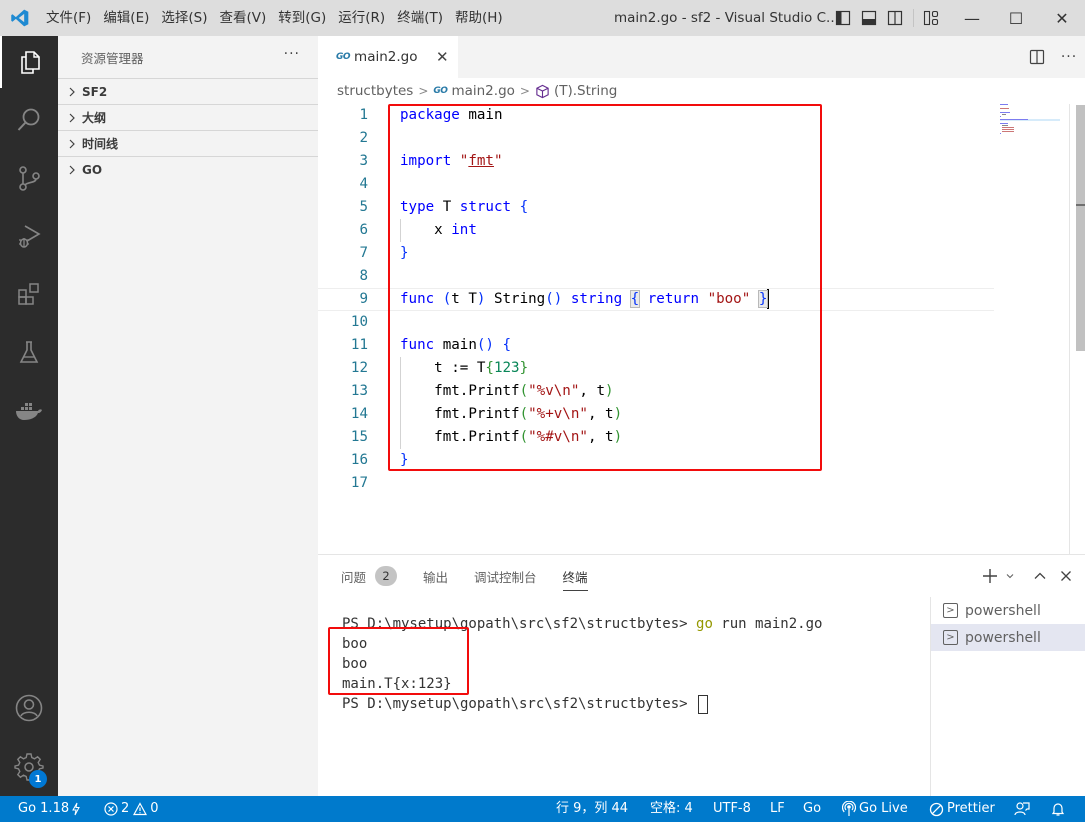 The image size is (1085, 822). What do you see at coordinates (479, 18) in the screenshot?
I see `menu-help: 帮助(H)` at bounding box center [479, 18].